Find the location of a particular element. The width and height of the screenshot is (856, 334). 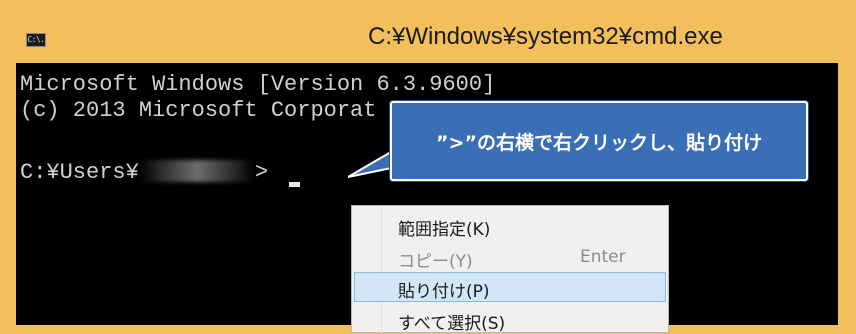

menu-item-label: 範囲指定(K) is located at coordinates (444, 230).